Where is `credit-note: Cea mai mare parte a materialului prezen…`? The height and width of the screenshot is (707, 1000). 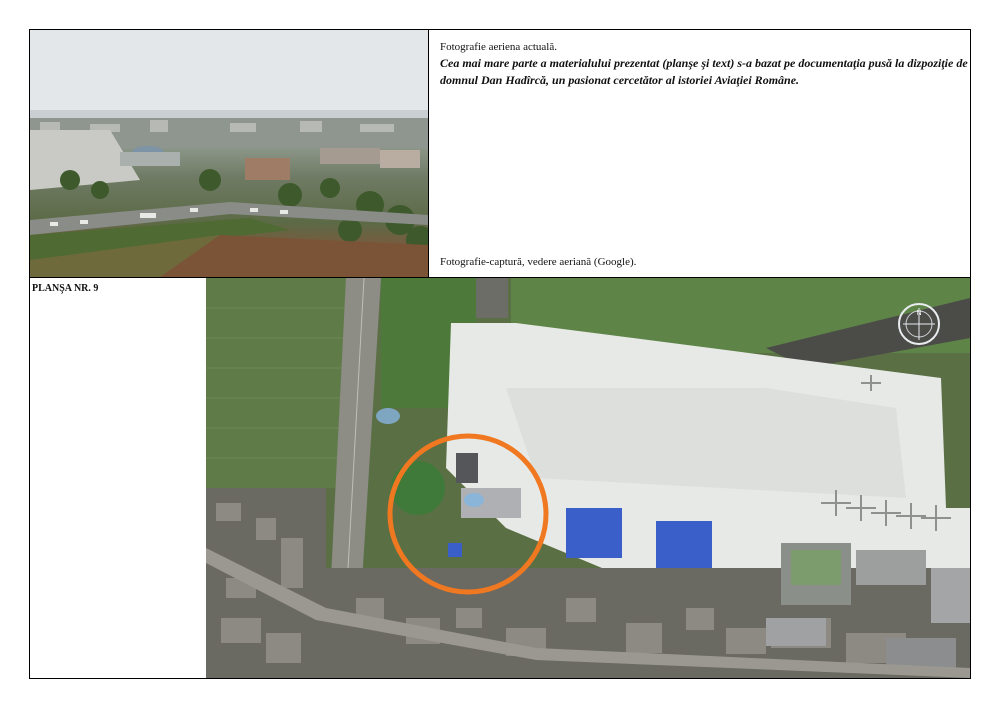 credit-note: Cea mai mare parte a materialului prezen… is located at coordinates (704, 71).